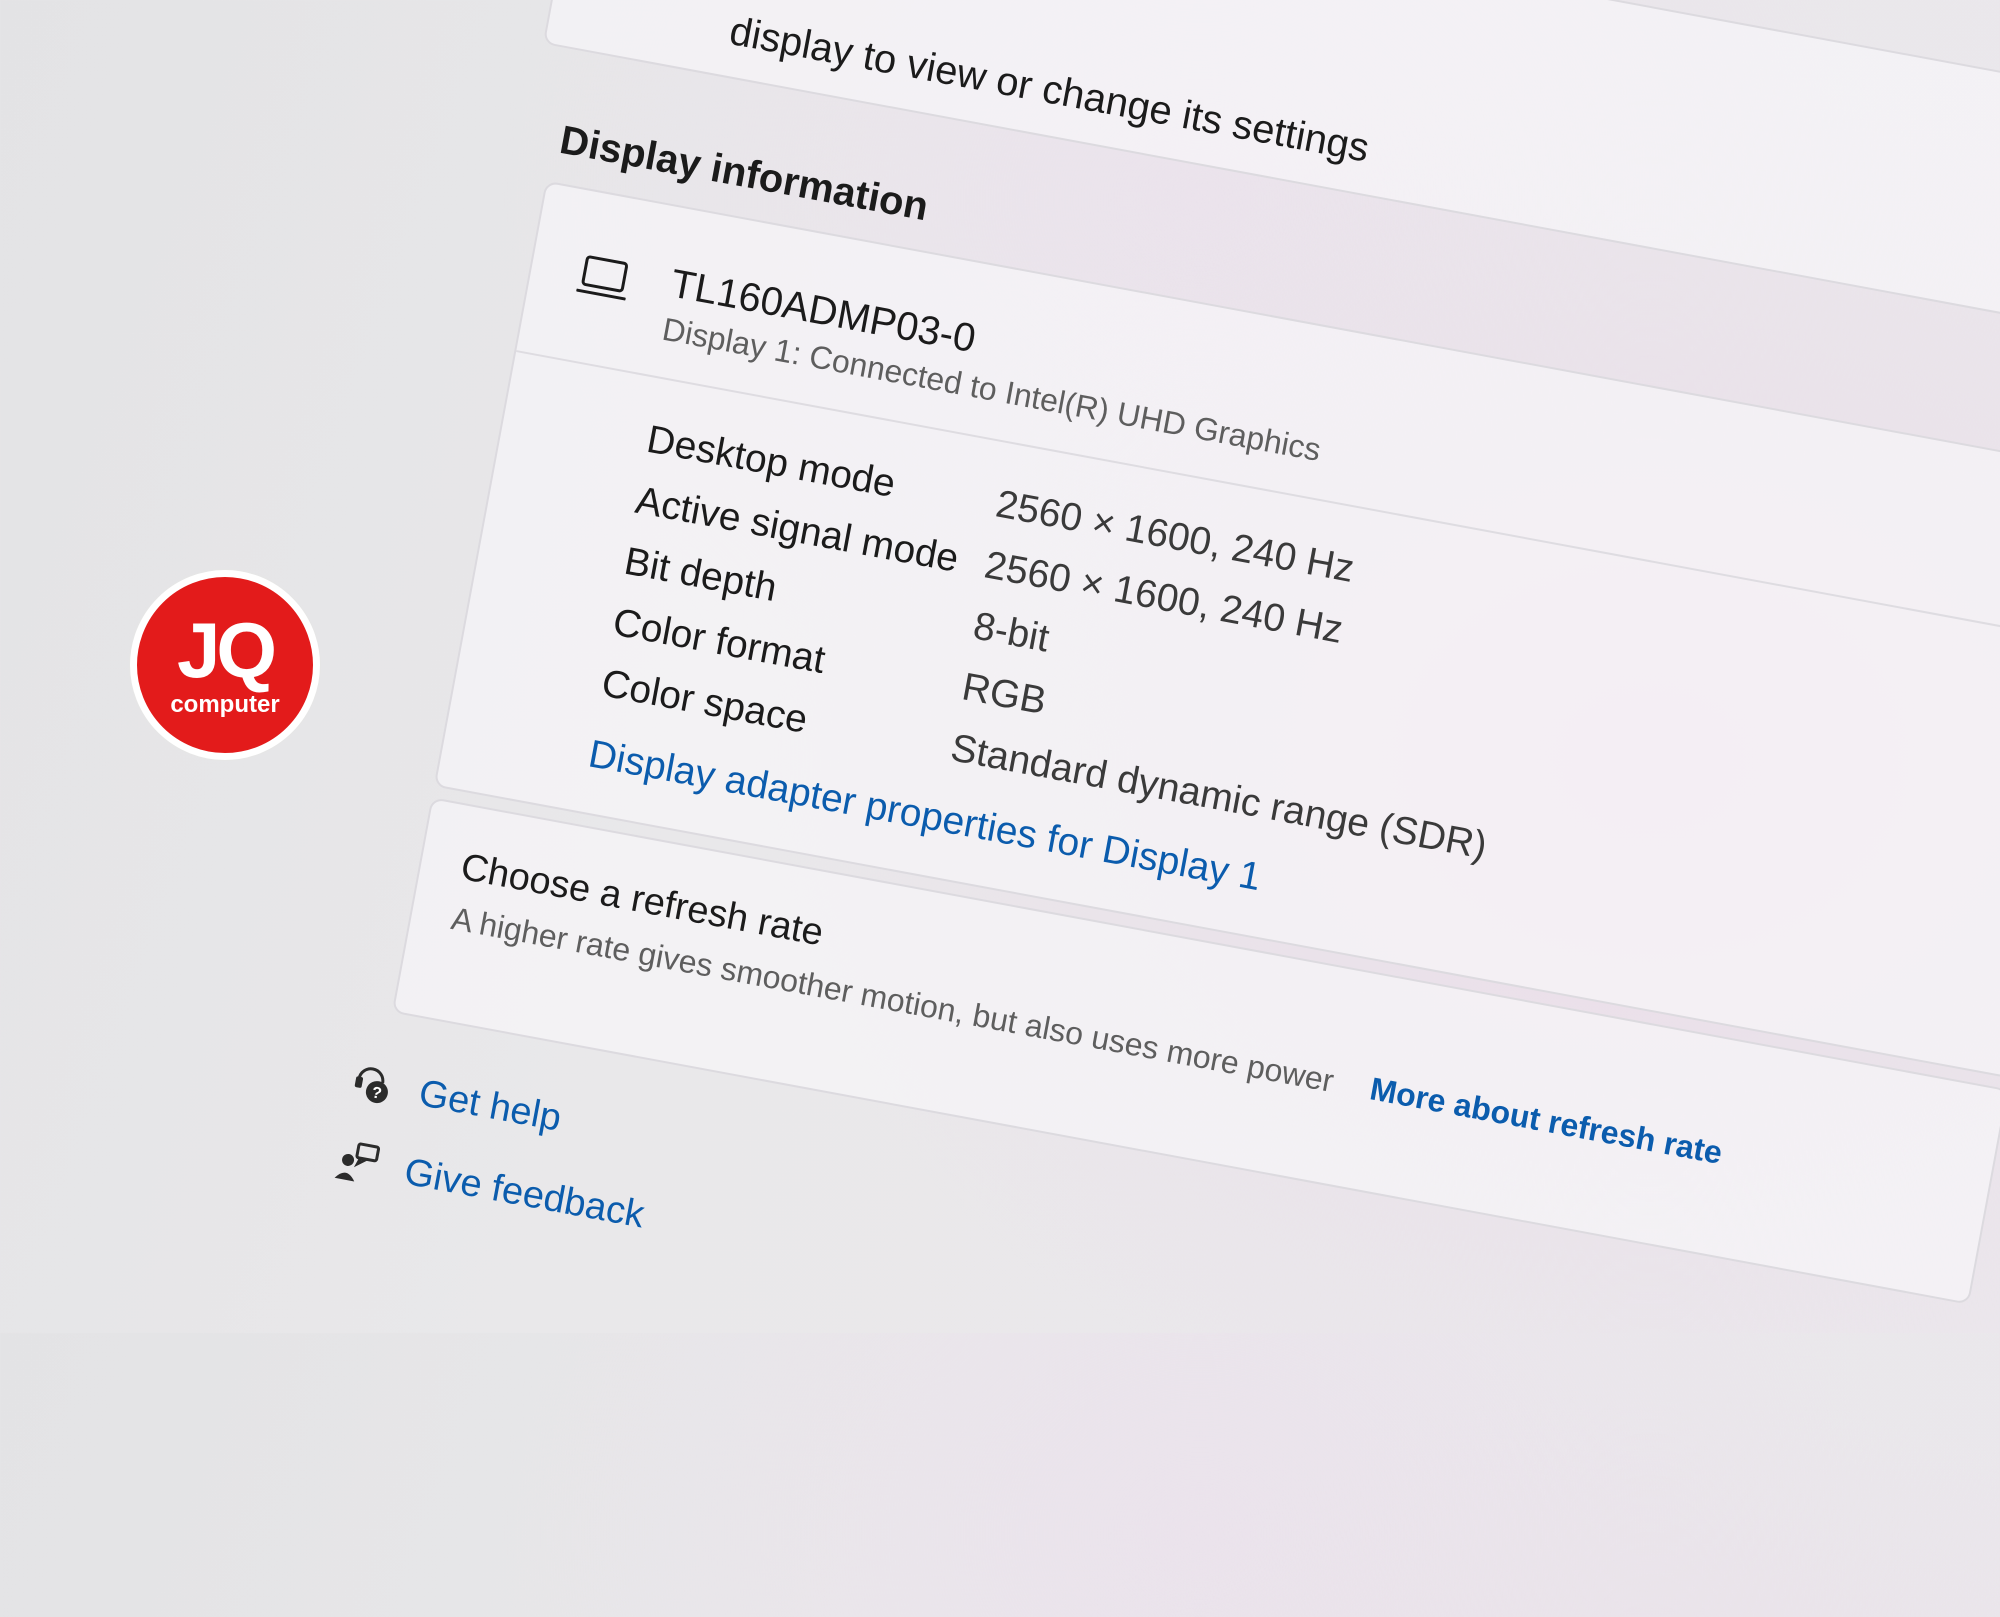  Describe the element at coordinates (372, 1082) in the screenshot. I see `get-help-icon: ?` at that location.